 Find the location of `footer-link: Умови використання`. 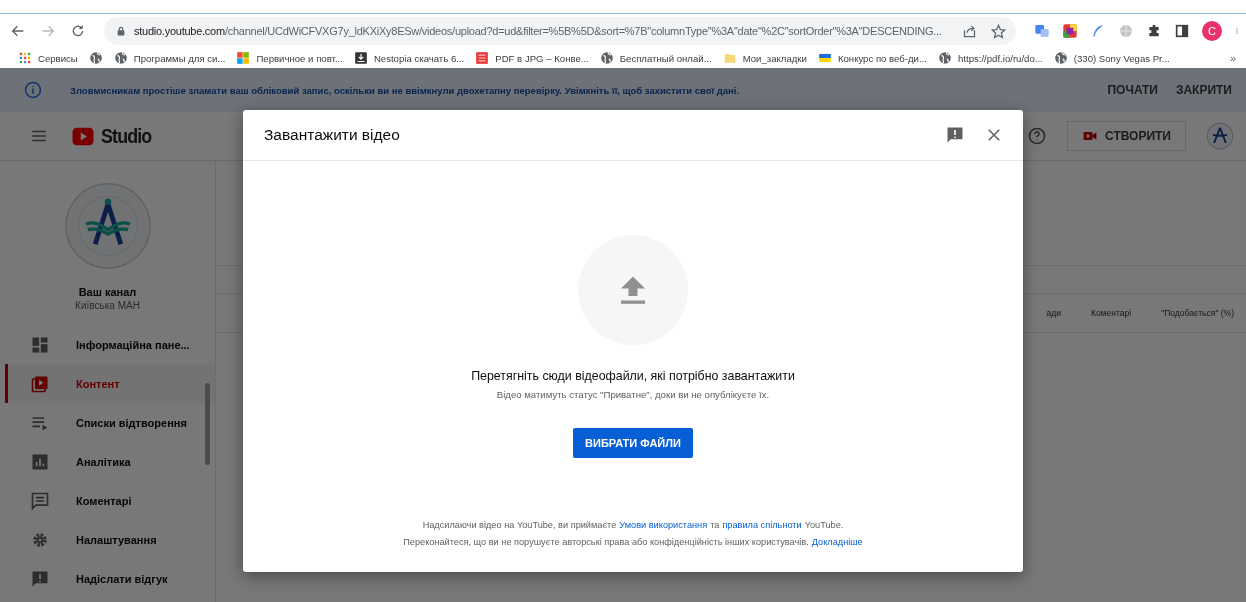

footer-link: Умови використання is located at coordinates (663, 525).